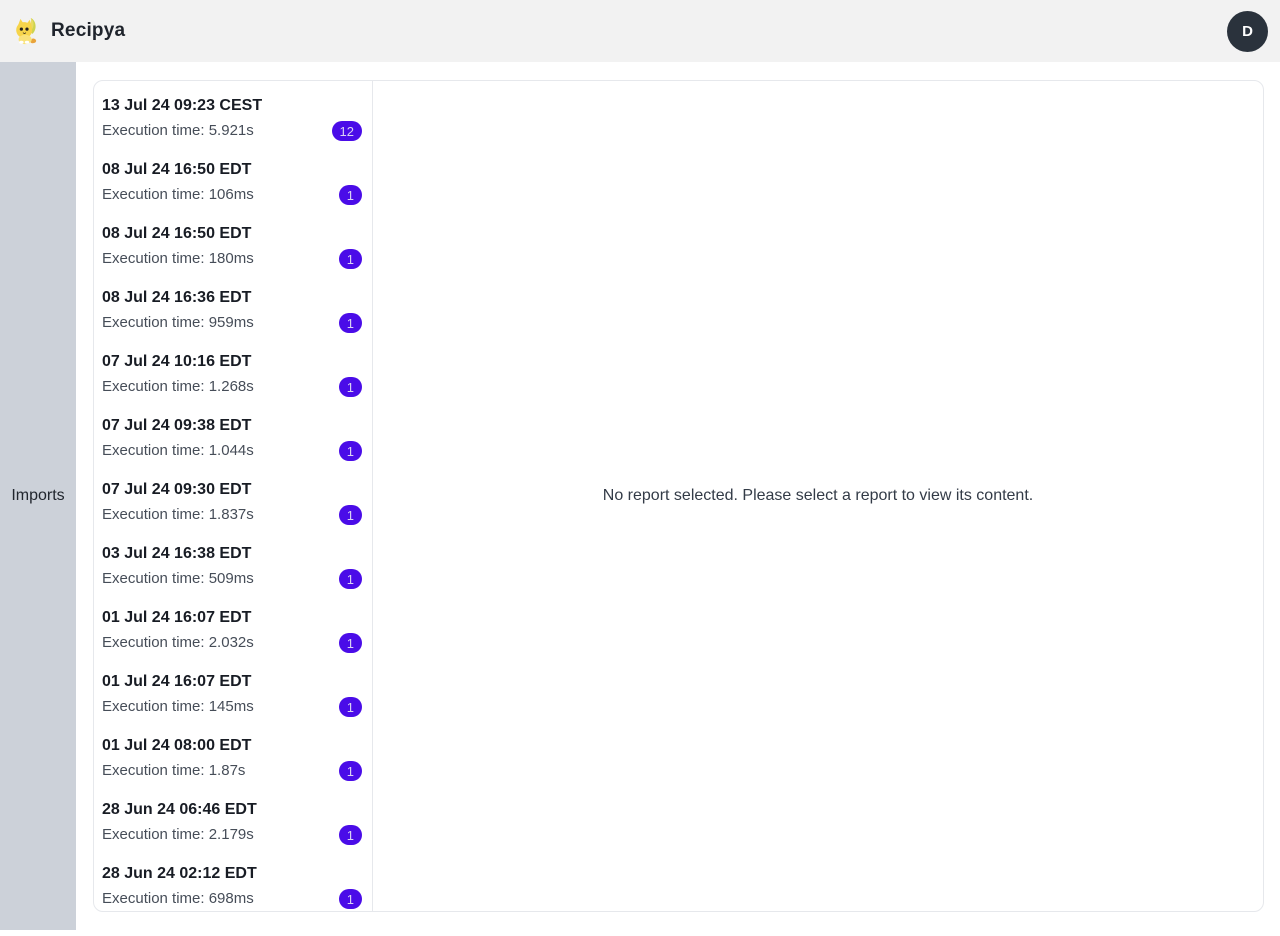 The height and width of the screenshot is (936, 1280). What do you see at coordinates (178, 450) in the screenshot?
I see `report-execution-time: Execution time: 1.044s` at bounding box center [178, 450].